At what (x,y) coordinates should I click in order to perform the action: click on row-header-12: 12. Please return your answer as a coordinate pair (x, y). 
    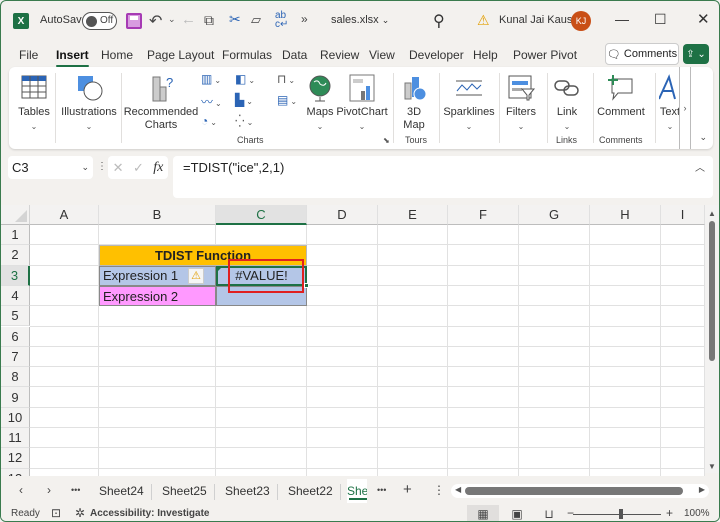
    Looking at the image, I should click on (15, 458).